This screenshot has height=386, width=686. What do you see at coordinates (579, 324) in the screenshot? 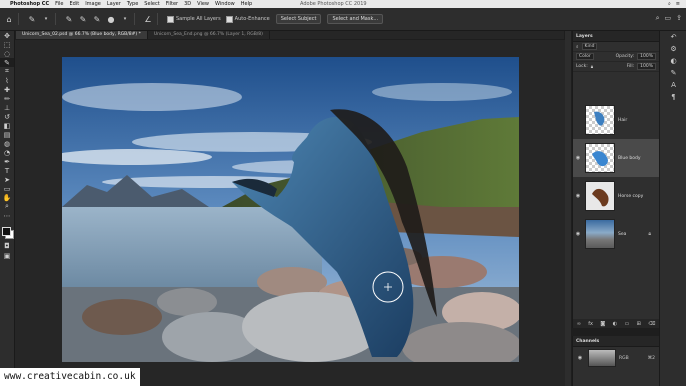
I see `link-icon: ∞` at bounding box center [579, 324].